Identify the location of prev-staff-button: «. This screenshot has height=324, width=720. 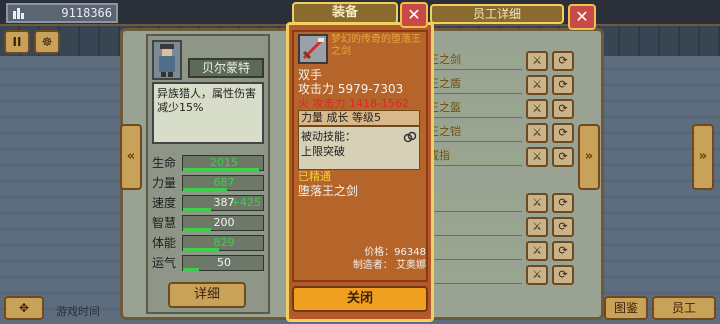
(131, 157).